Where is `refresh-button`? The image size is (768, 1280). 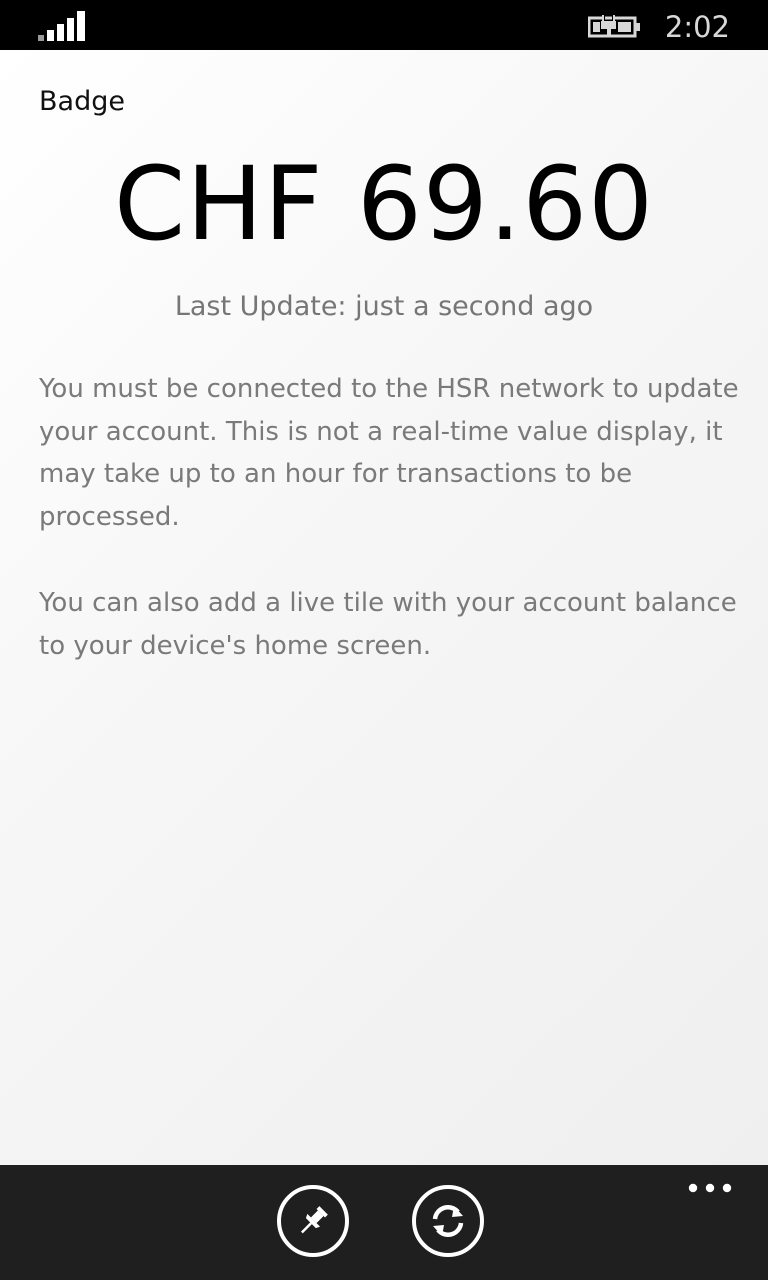 refresh-button is located at coordinates (448, 1221).